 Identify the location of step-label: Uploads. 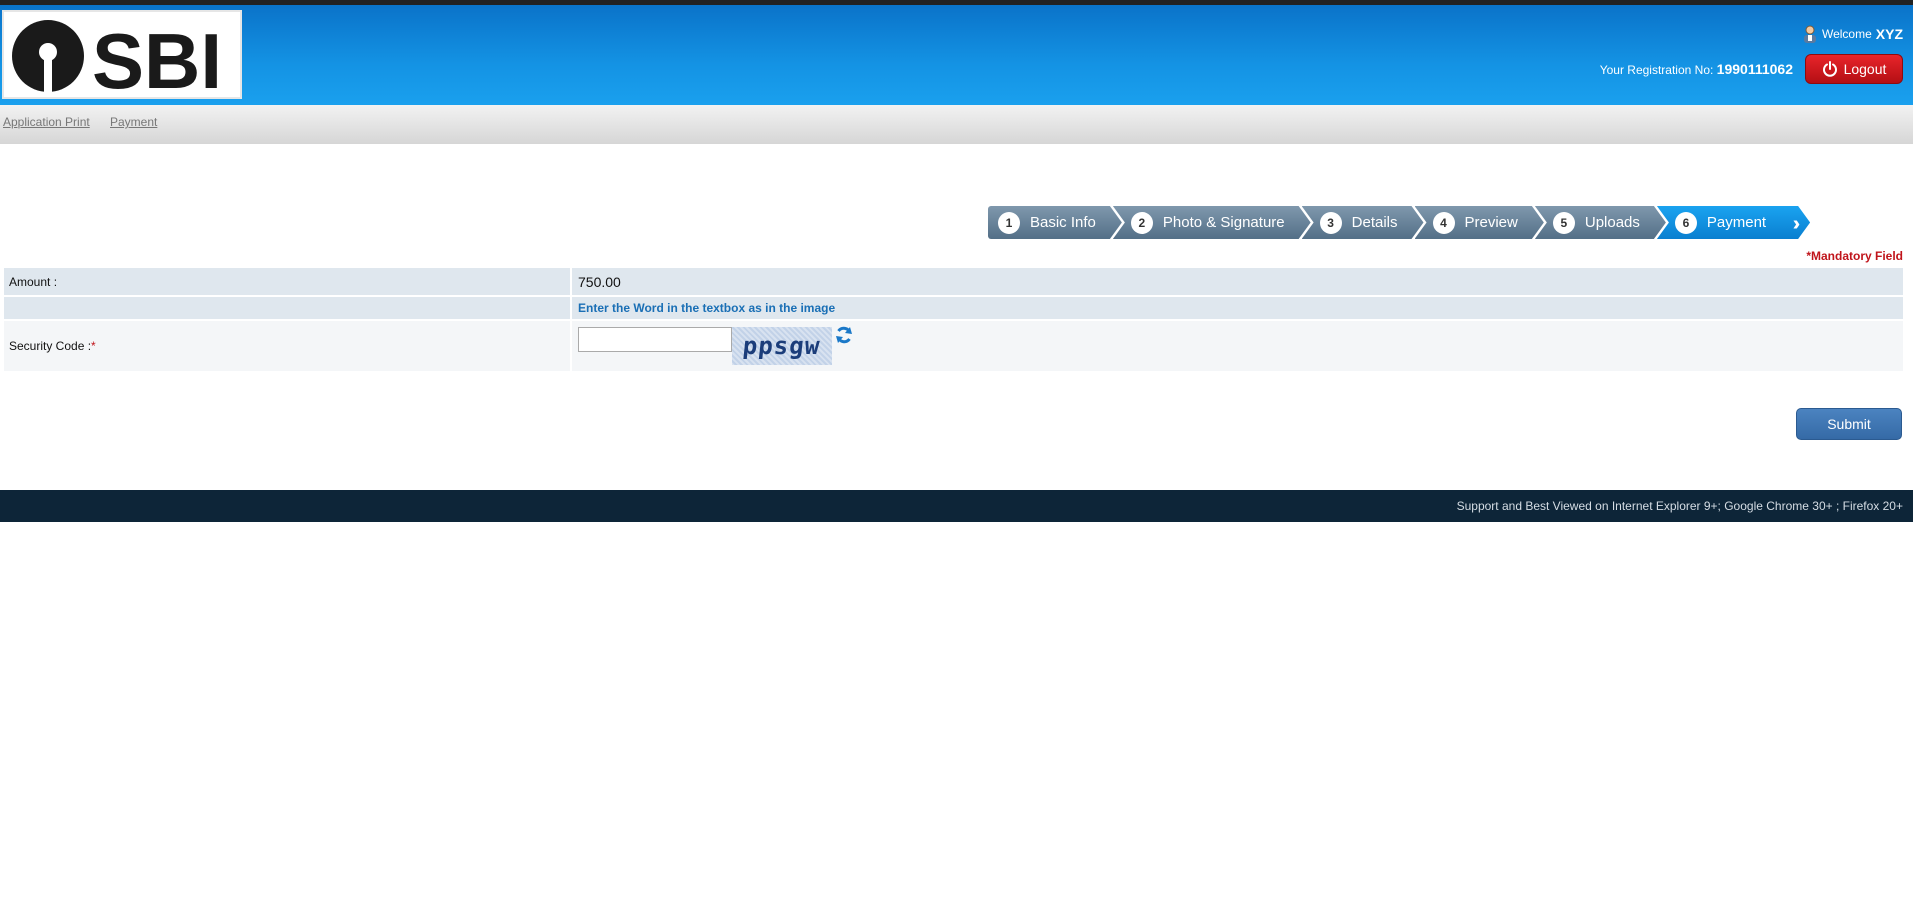
(1612, 222).